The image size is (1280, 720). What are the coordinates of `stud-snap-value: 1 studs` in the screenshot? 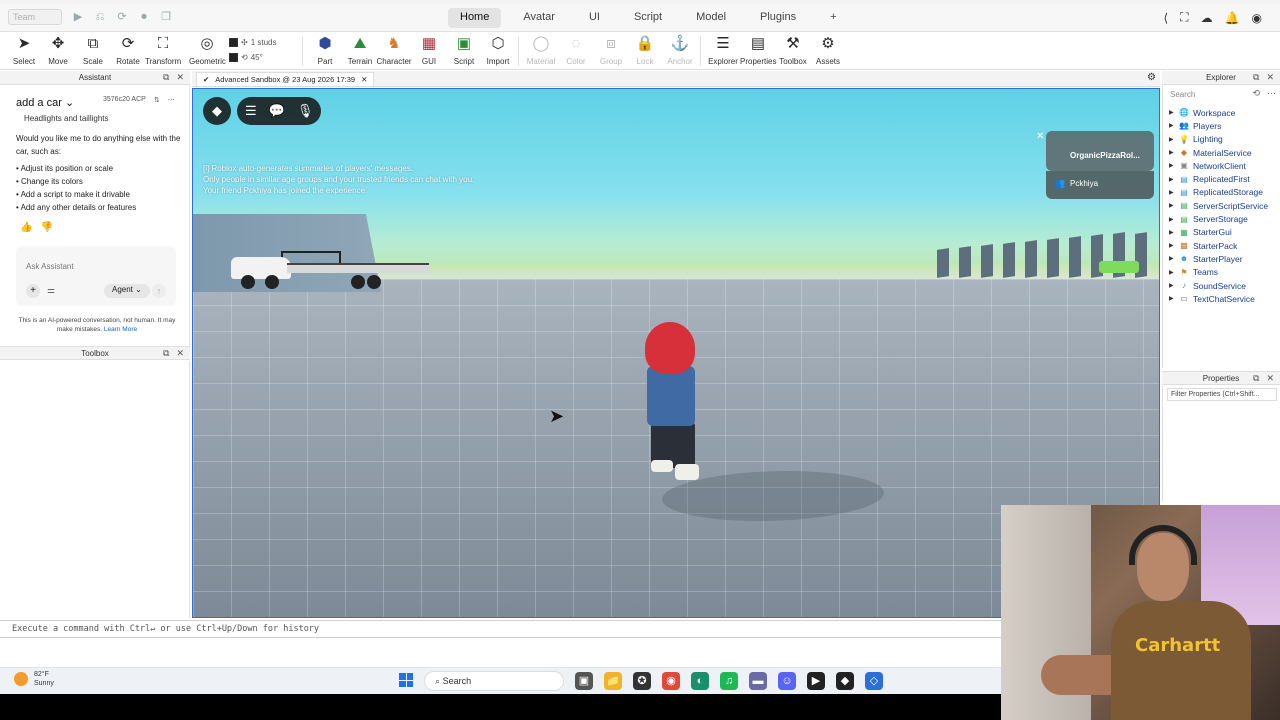 It's located at (264, 42).